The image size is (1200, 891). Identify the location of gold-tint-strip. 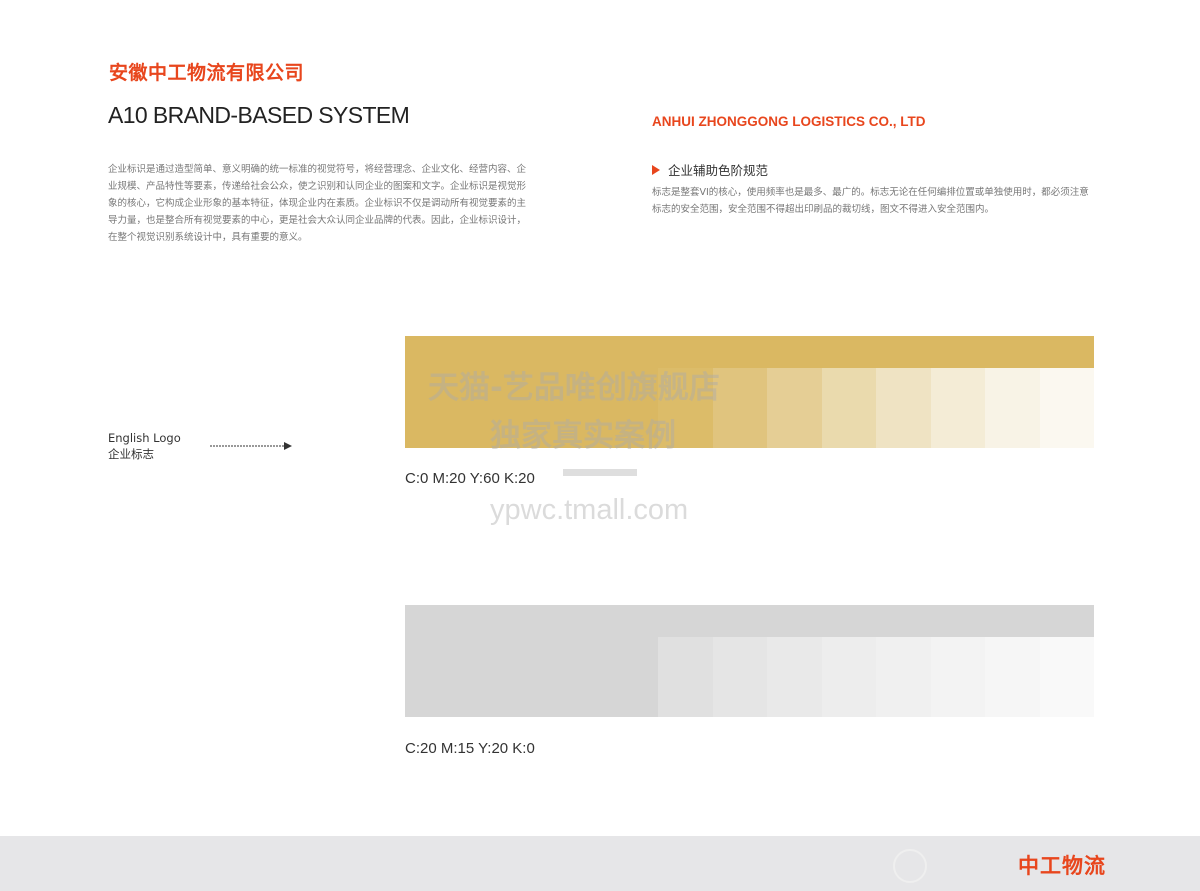
(876, 408).